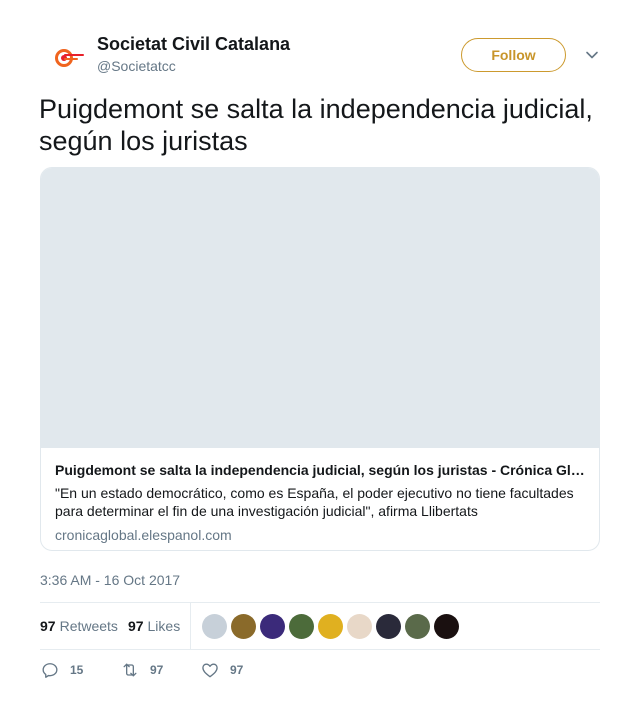 Image resolution: width=640 pixels, height=711 pixels. What do you see at coordinates (237, 670) in the screenshot?
I see `like-count: 97` at bounding box center [237, 670].